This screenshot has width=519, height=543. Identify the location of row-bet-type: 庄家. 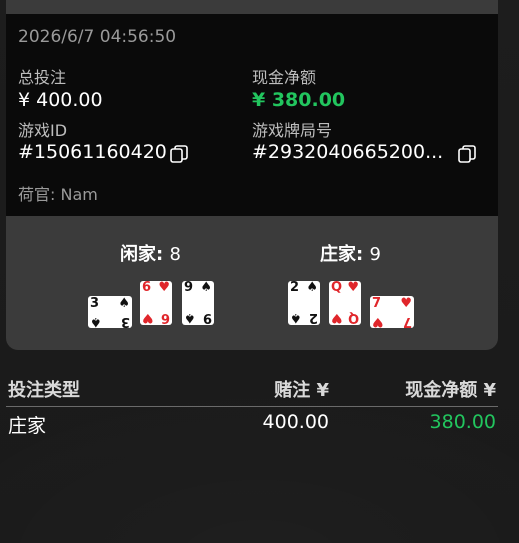
(27, 426).